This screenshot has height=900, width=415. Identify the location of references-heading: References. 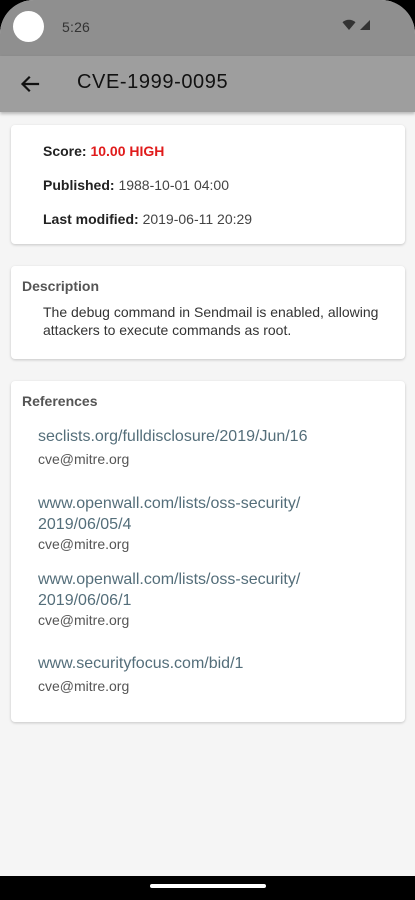
(60, 401).